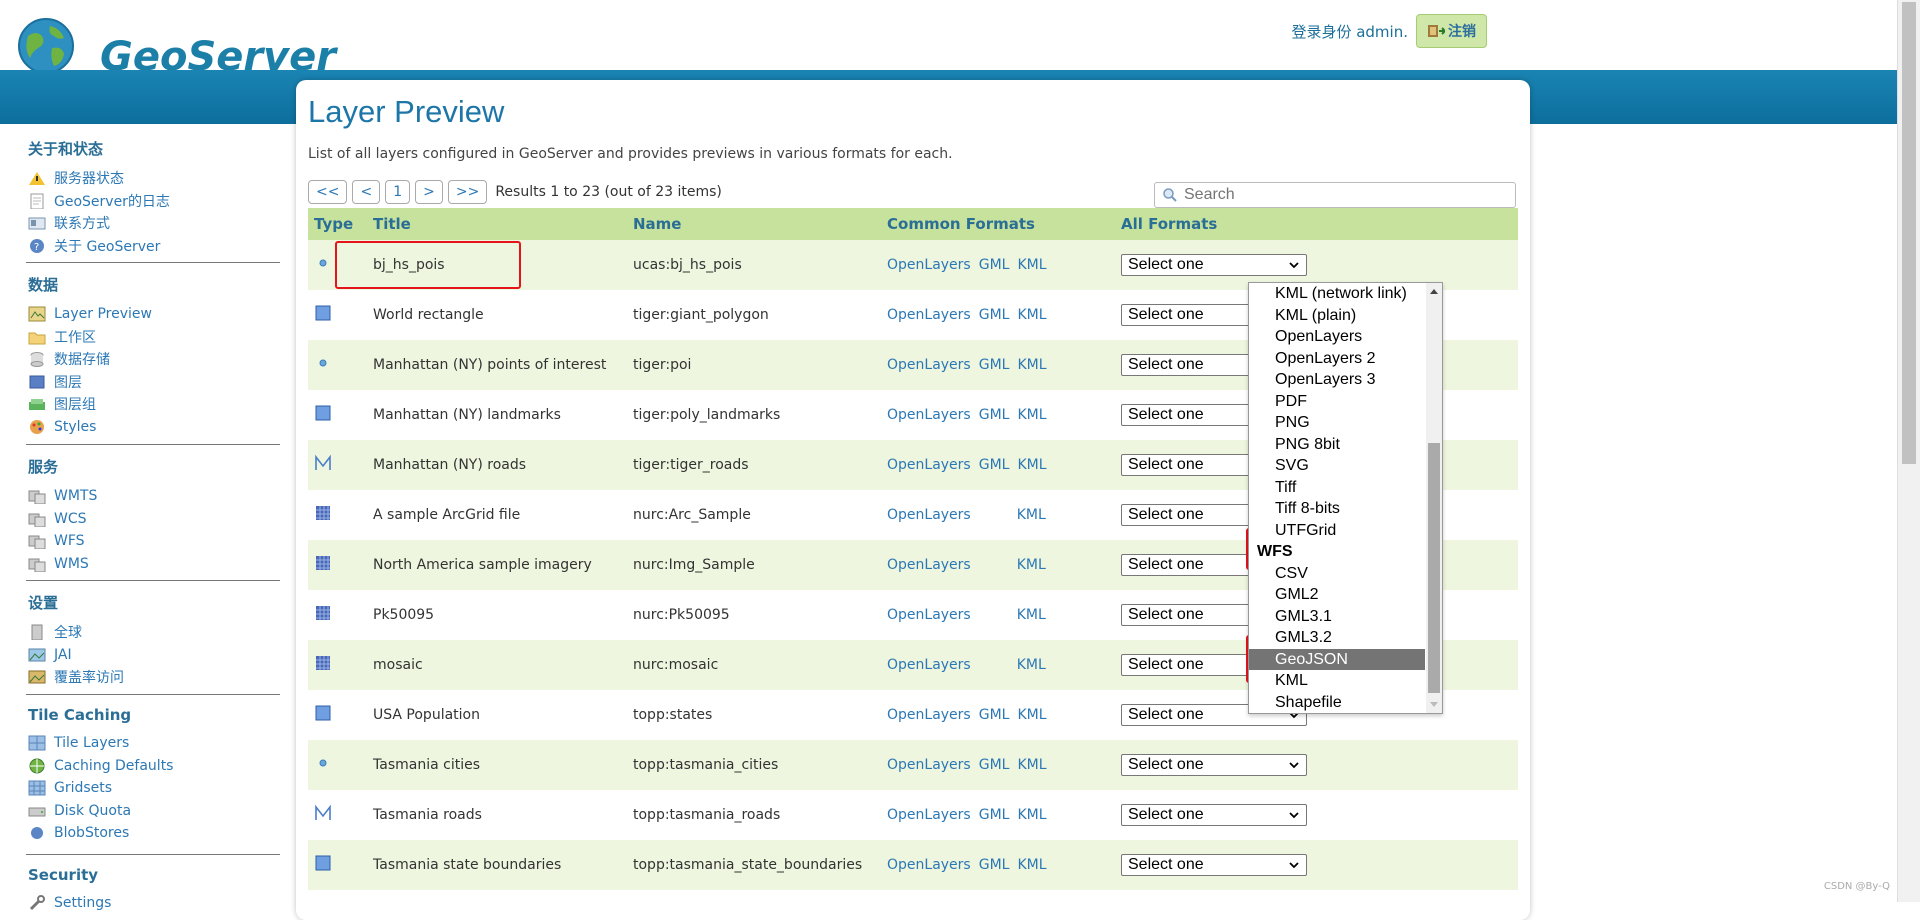 This screenshot has height=920, width=1920. What do you see at coordinates (154, 178) in the screenshot?
I see `sidebar-item-server-status: 服务器状态` at bounding box center [154, 178].